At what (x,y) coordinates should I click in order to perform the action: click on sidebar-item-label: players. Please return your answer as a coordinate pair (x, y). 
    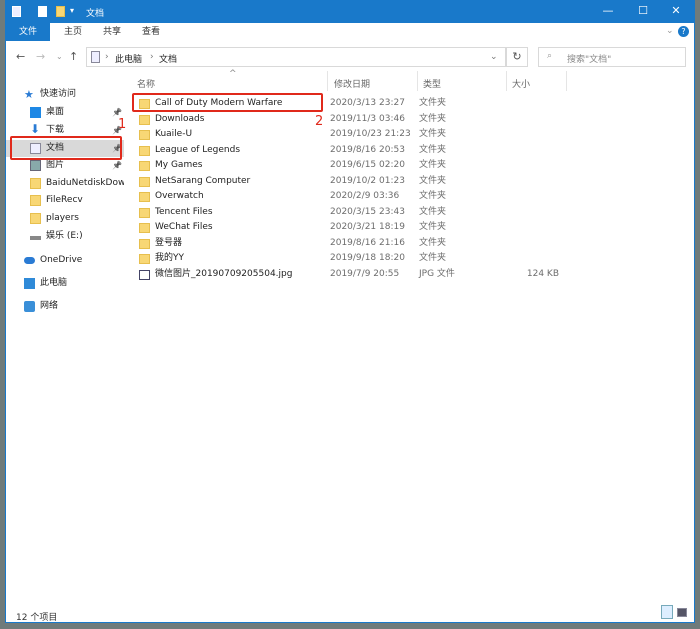
    Looking at the image, I should click on (62, 218).